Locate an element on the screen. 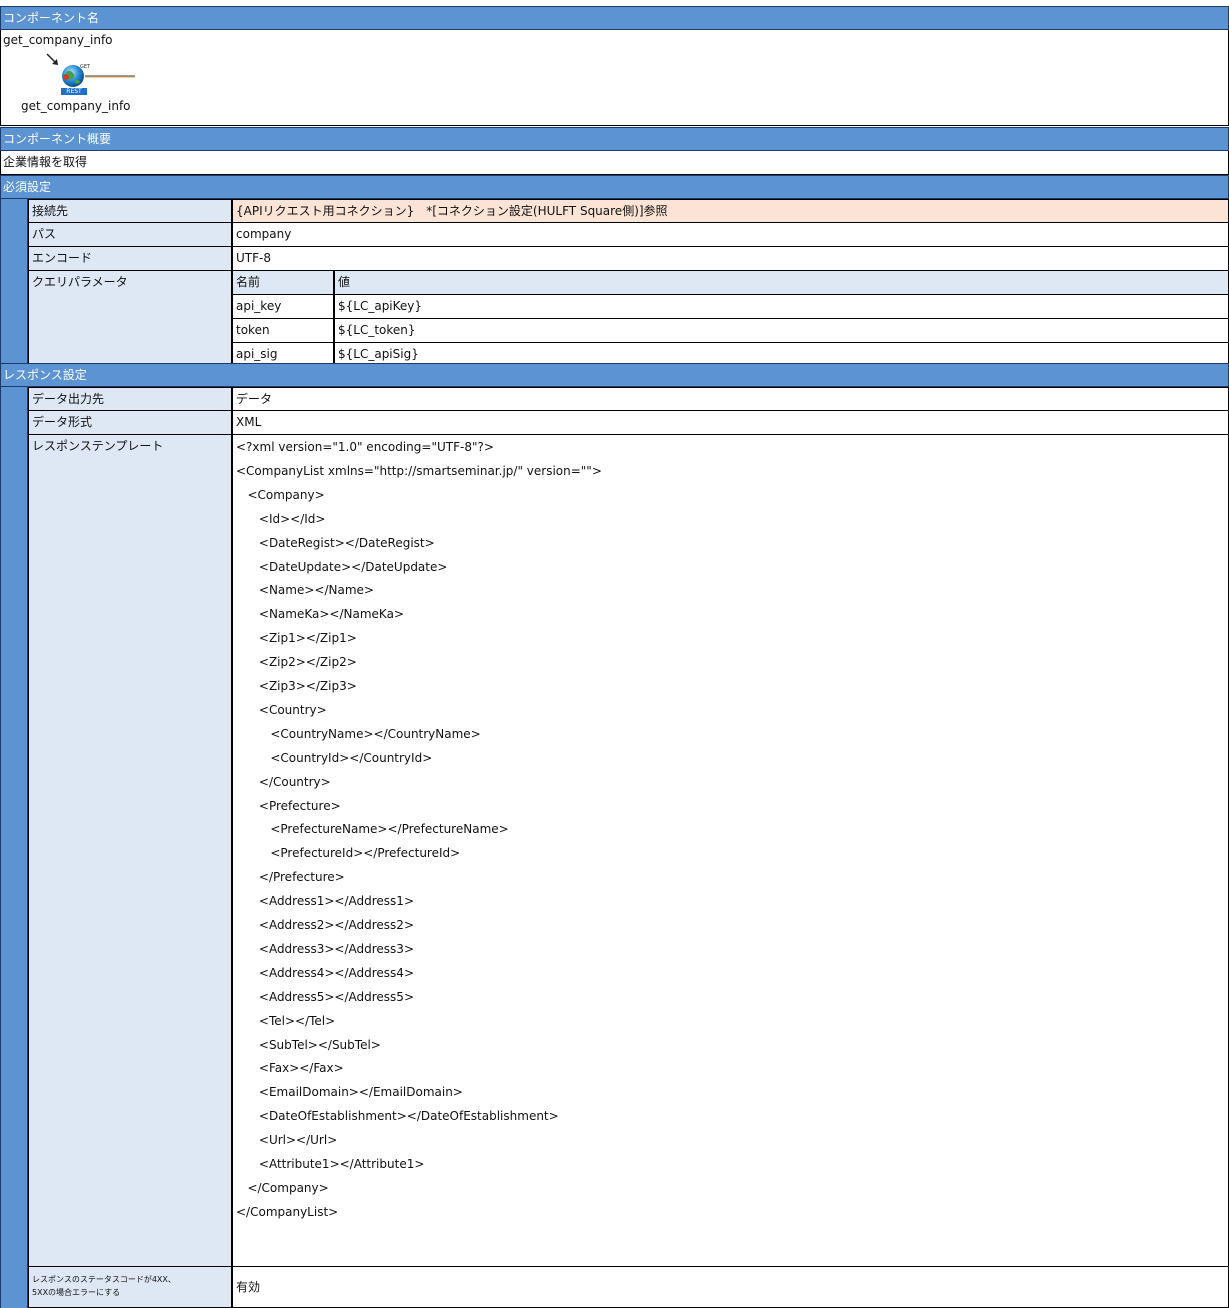 This screenshot has width=1229, height=1308. template-line: <CountryId></CountryId> is located at coordinates (334, 757).